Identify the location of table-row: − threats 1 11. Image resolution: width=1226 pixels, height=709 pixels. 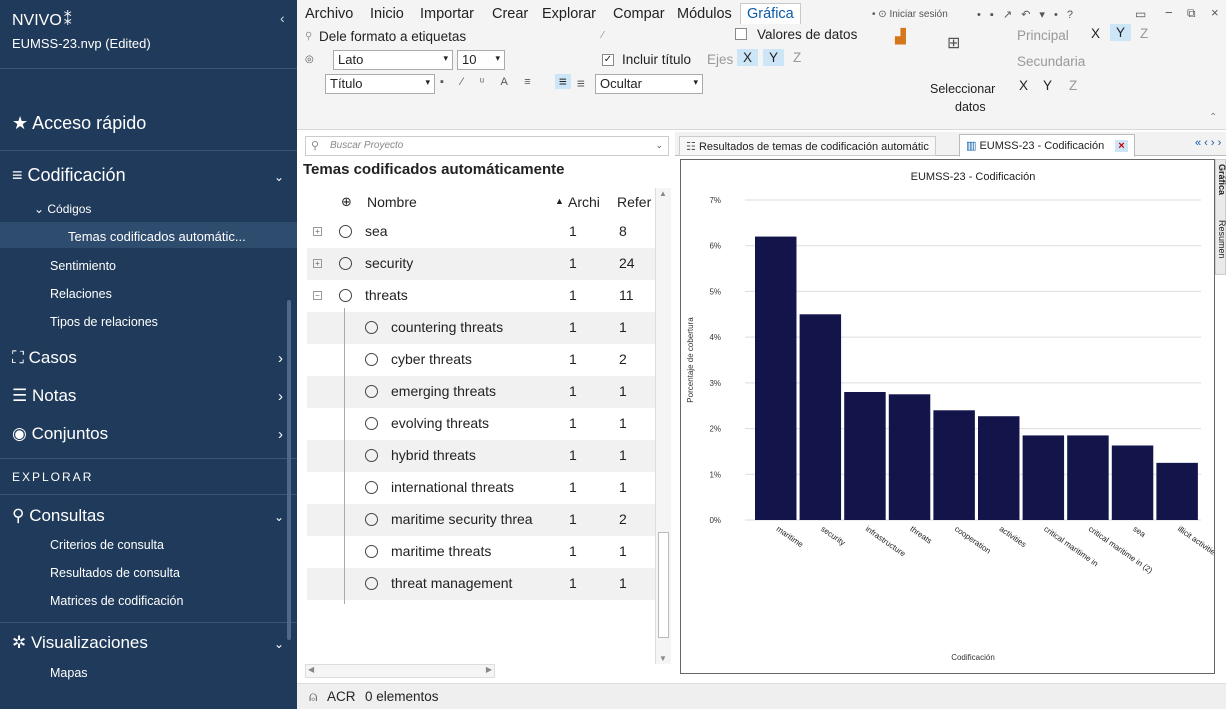
(481, 296).